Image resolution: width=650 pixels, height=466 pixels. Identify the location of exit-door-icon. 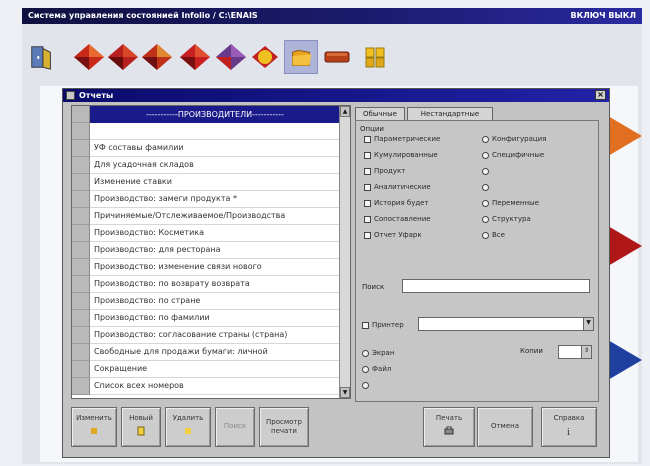
(42, 57).